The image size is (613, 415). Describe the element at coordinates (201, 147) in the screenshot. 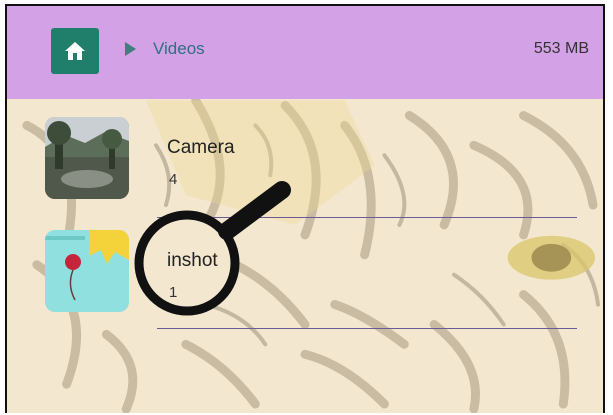

I see `folder-name-camera: Camera` at that location.